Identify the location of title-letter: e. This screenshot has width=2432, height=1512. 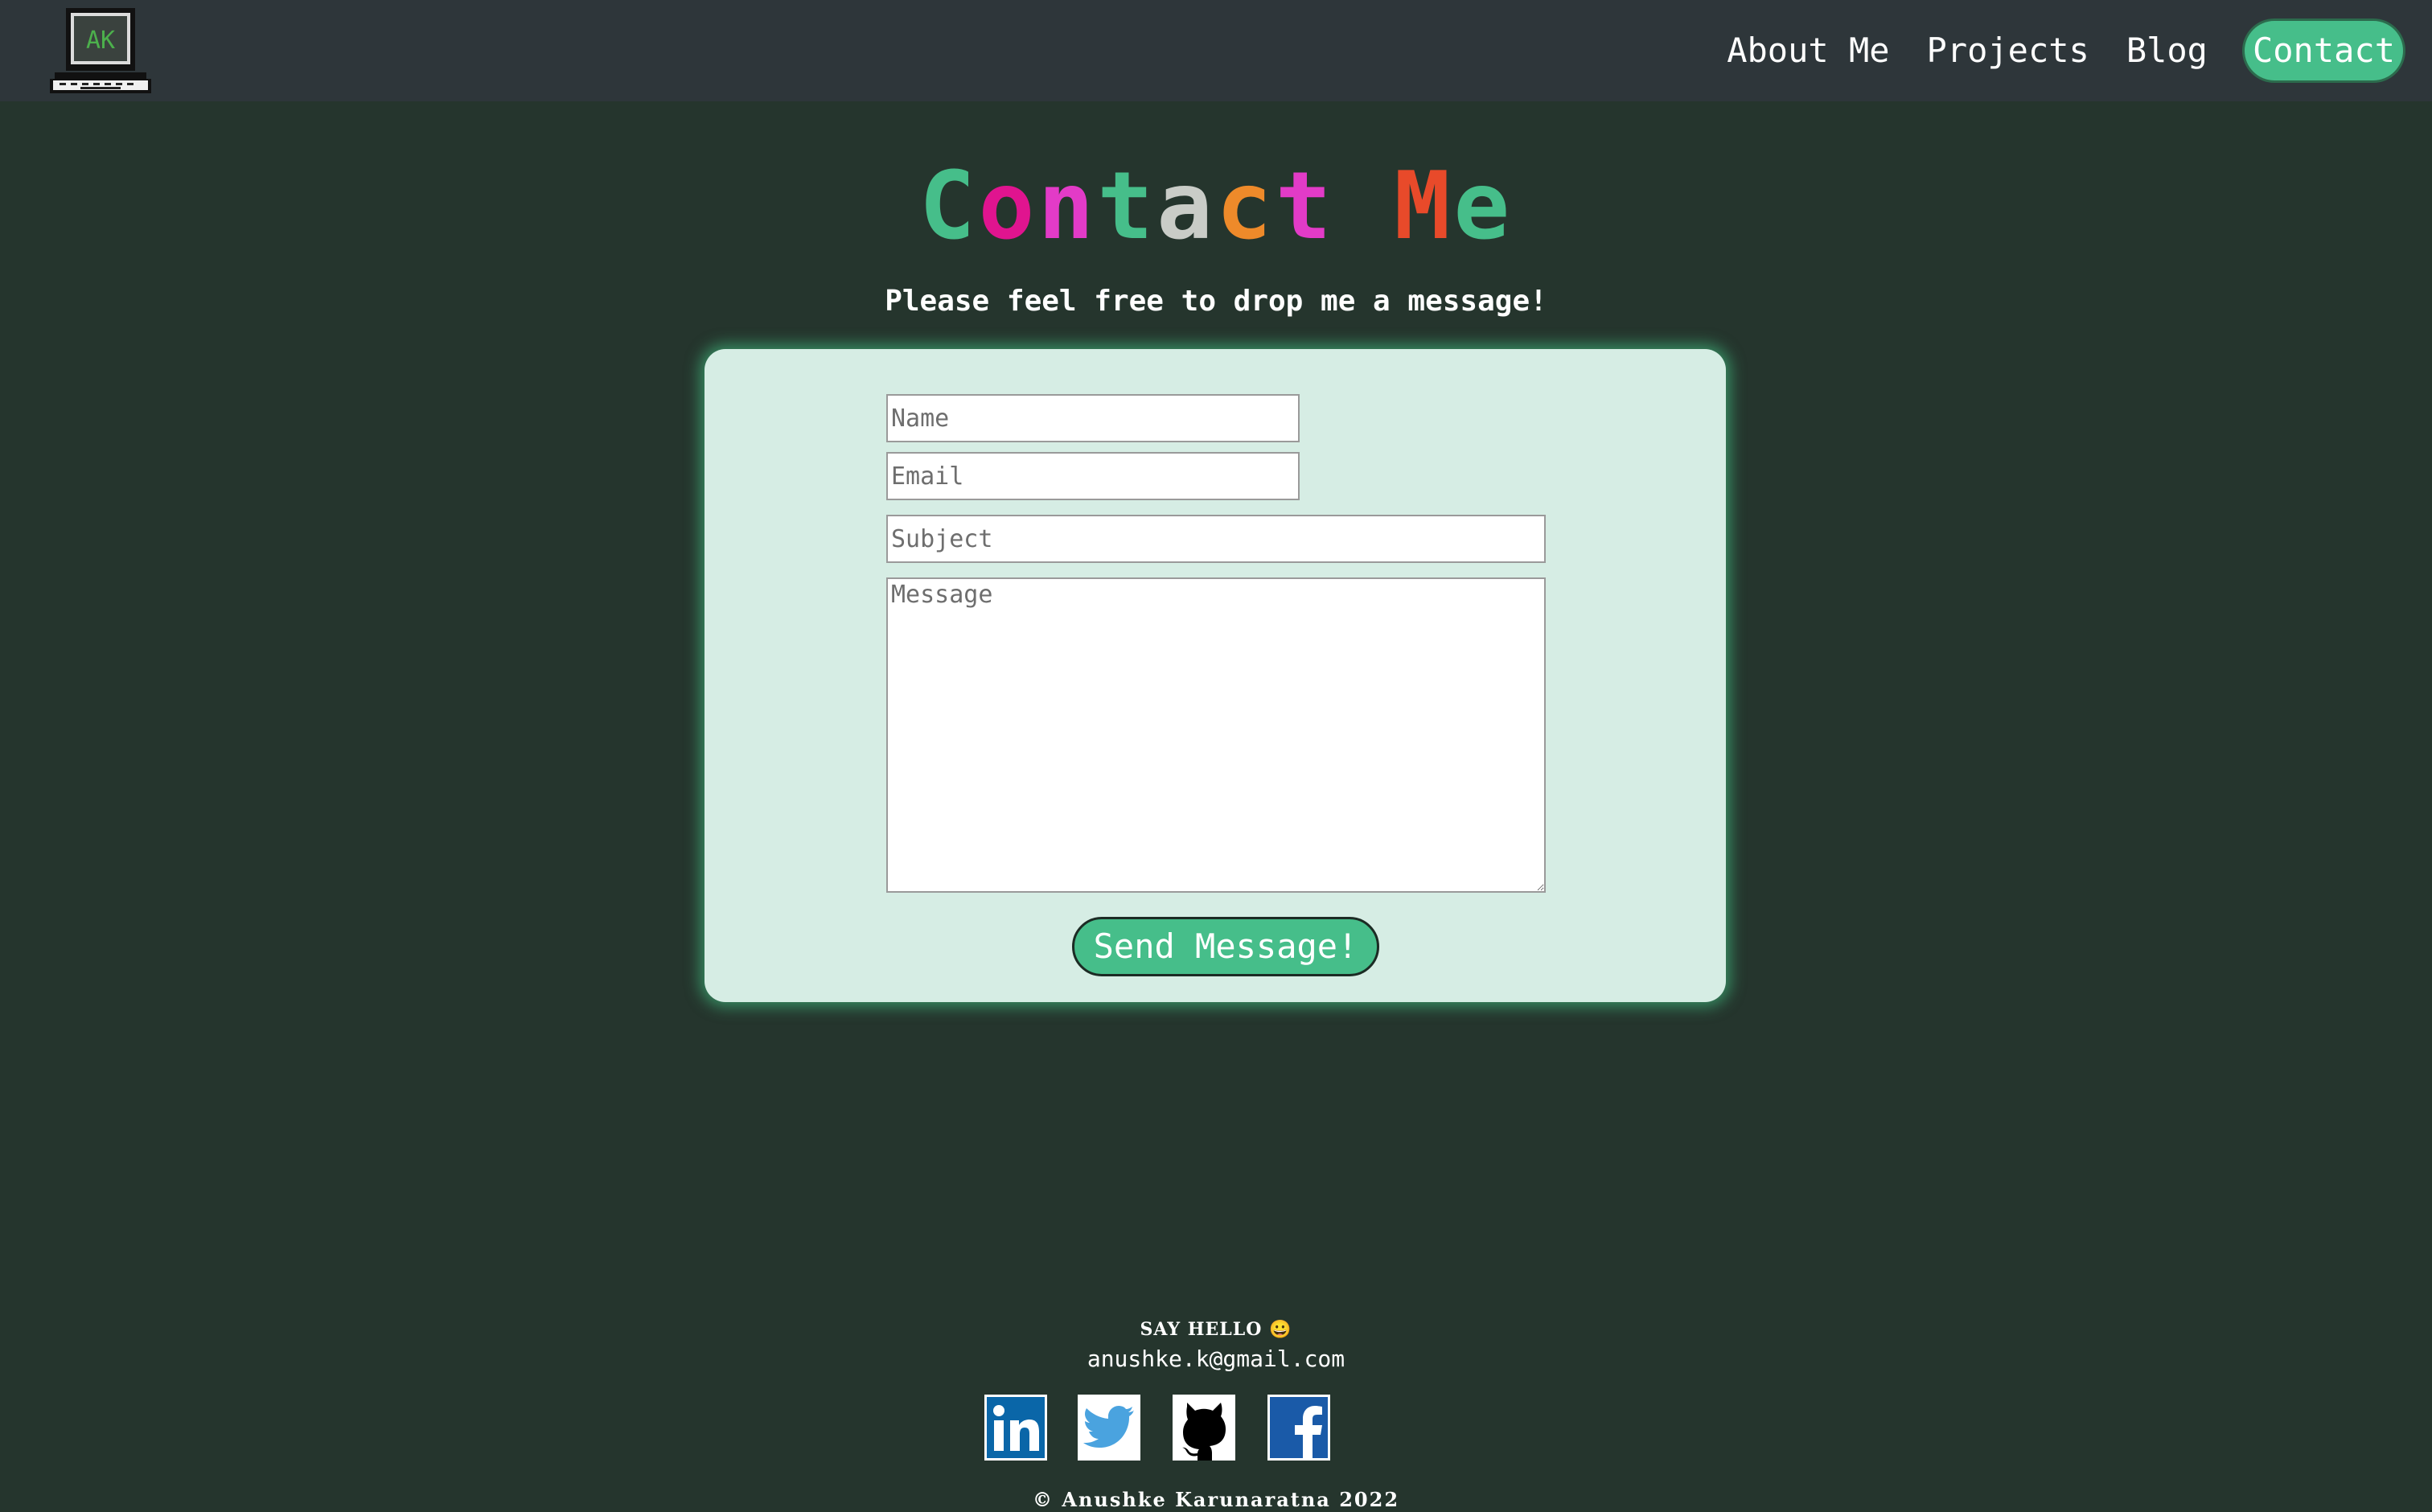
(1483, 207).